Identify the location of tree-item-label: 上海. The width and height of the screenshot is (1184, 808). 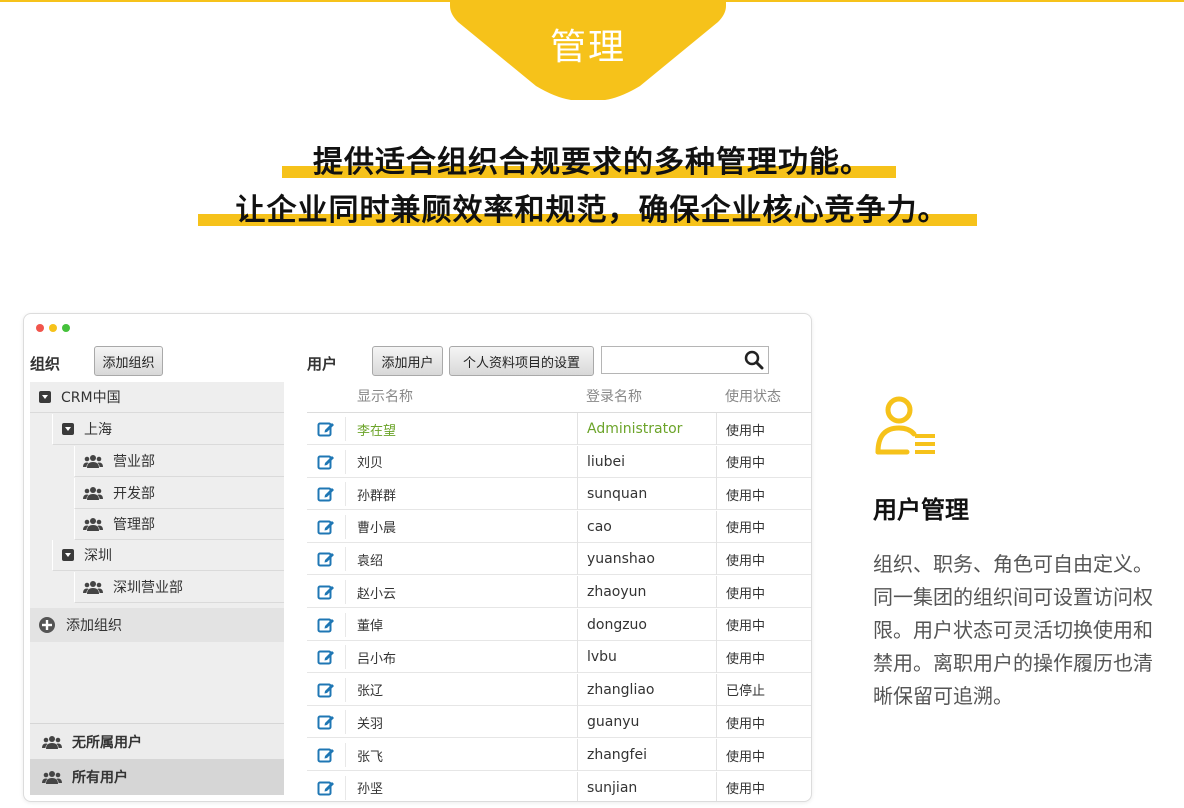
(98, 430).